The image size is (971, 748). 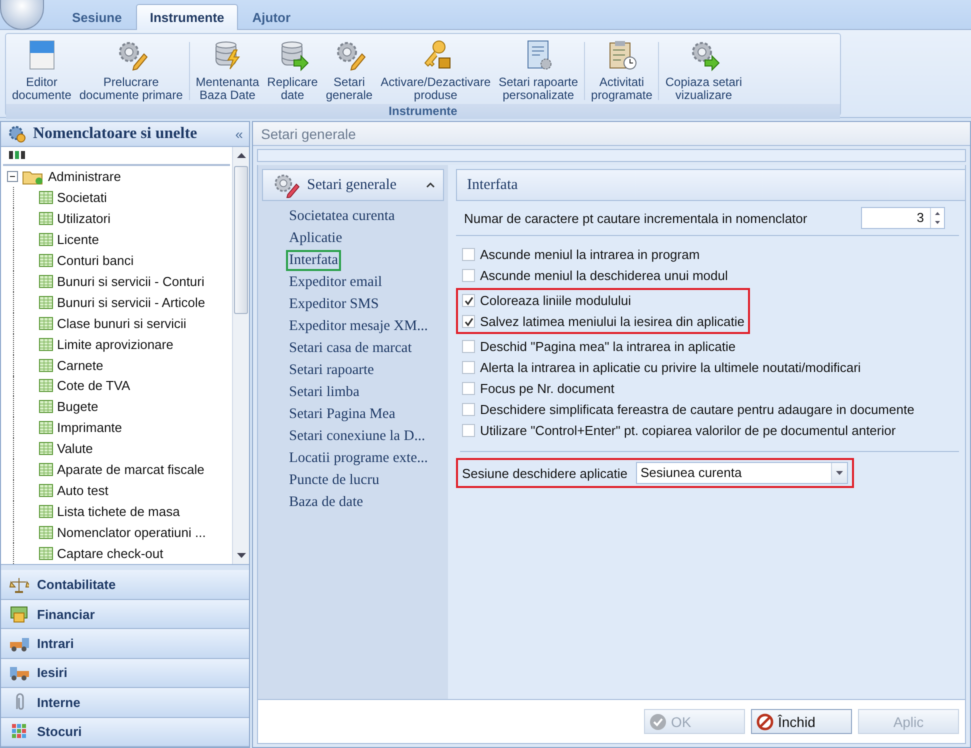 What do you see at coordinates (115, 133) in the screenshot?
I see `panel-title: Nomenclatoare si unelte` at bounding box center [115, 133].